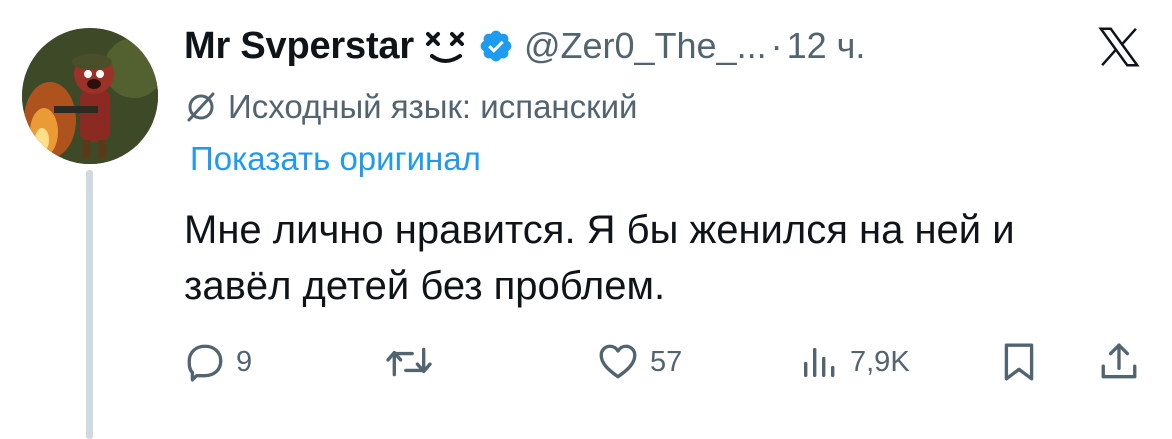  What do you see at coordinates (819, 362) in the screenshot?
I see `views-bar-chart-icon` at bounding box center [819, 362].